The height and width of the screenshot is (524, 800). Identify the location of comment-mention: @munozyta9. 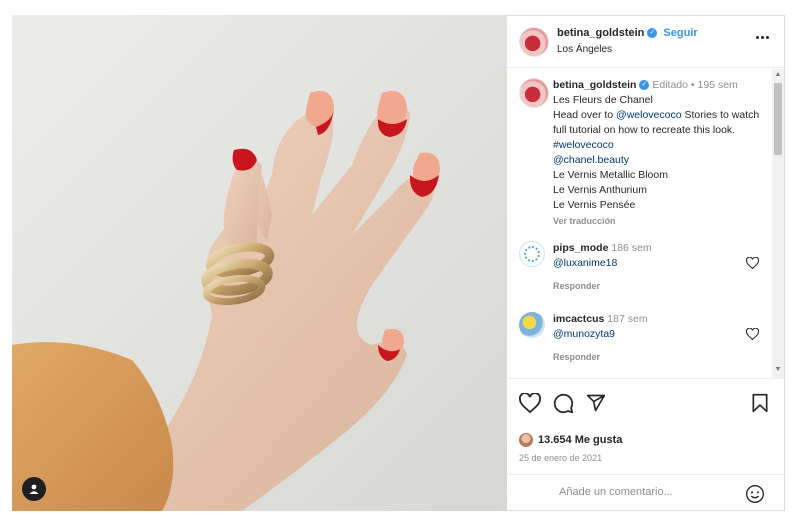
(584, 334).